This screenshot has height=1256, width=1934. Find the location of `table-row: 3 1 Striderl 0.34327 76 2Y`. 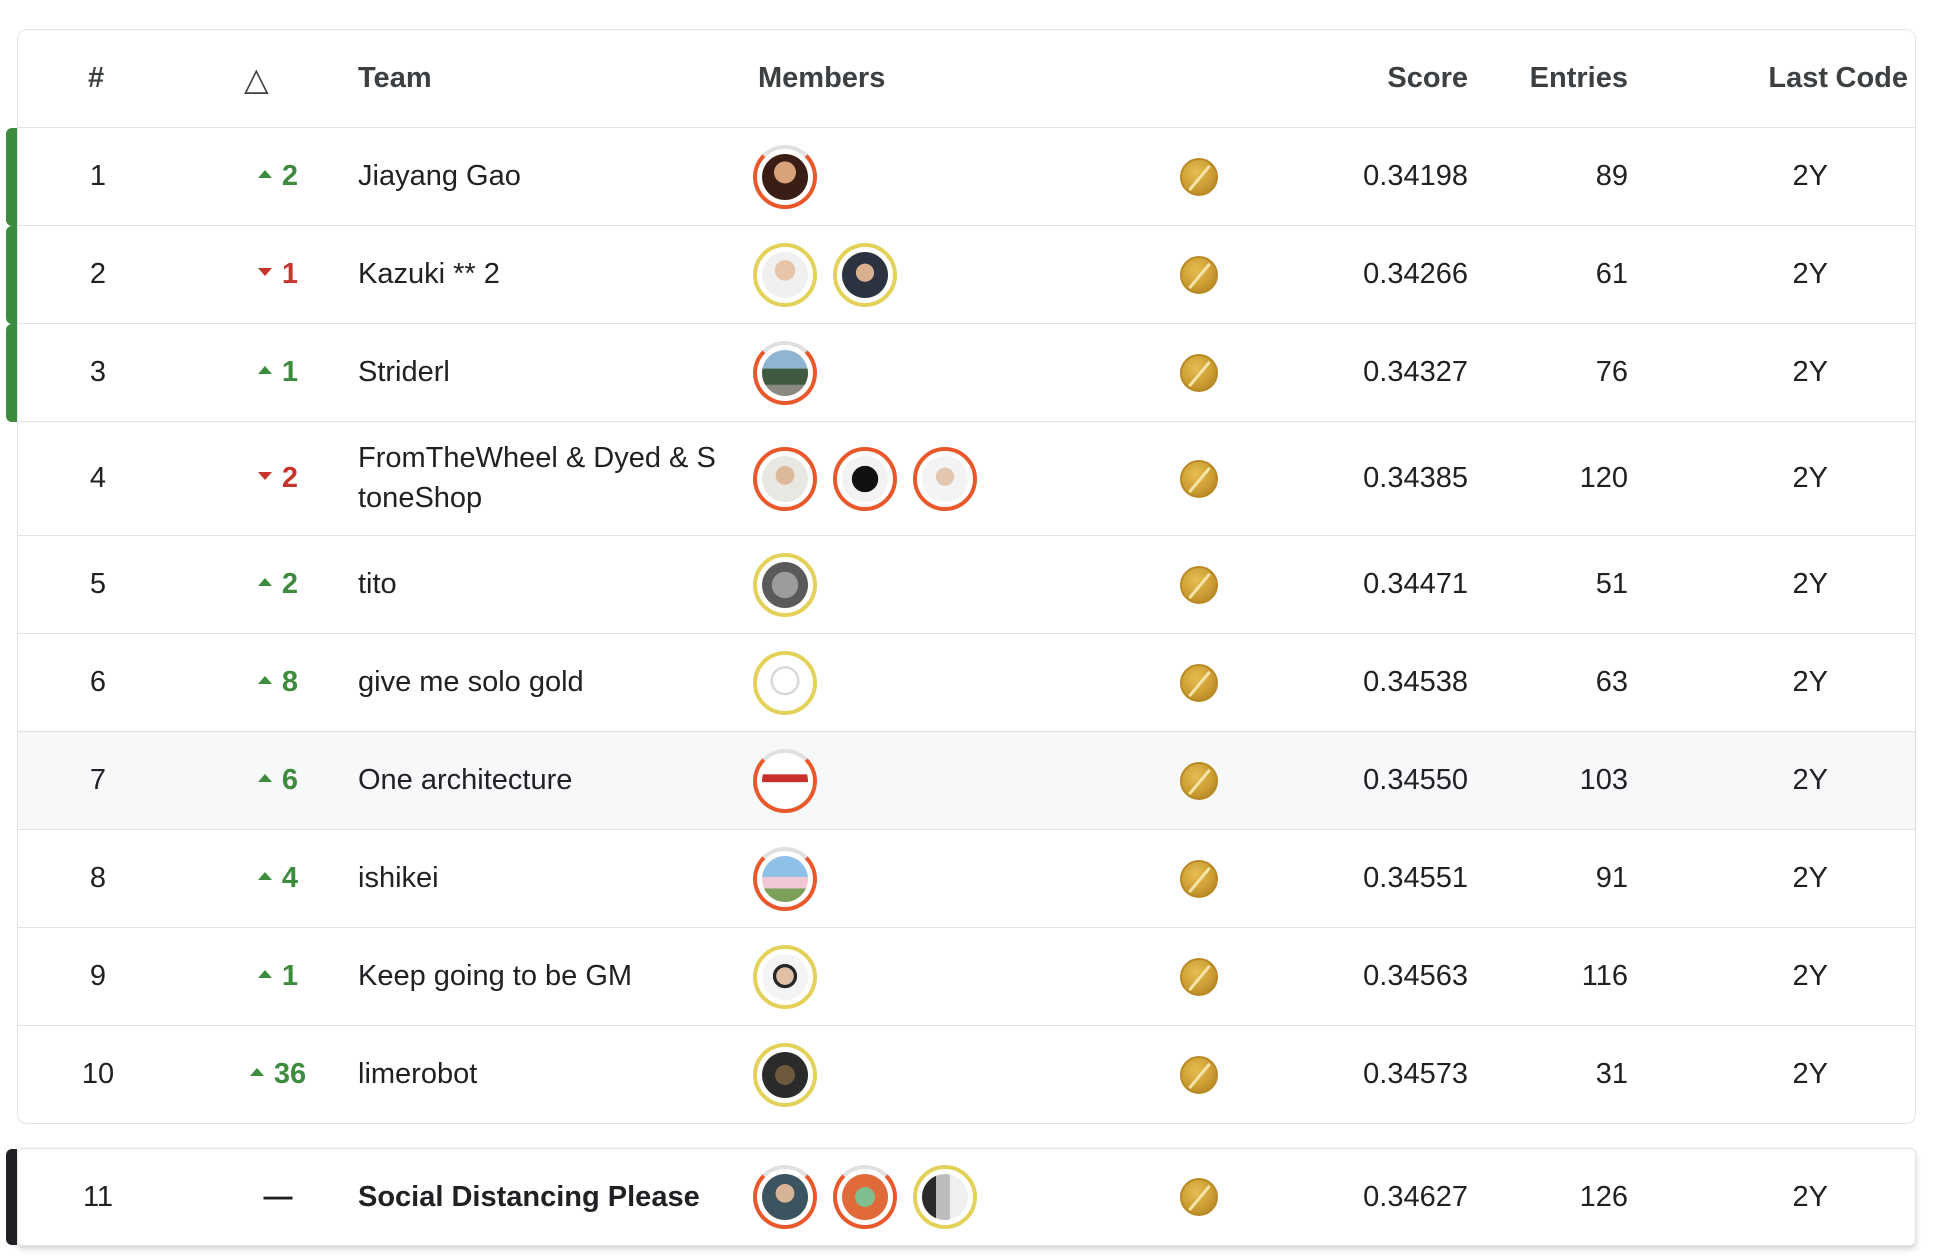

table-row: 3 1 Striderl 0.34327 76 2Y is located at coordinates (960, 373).